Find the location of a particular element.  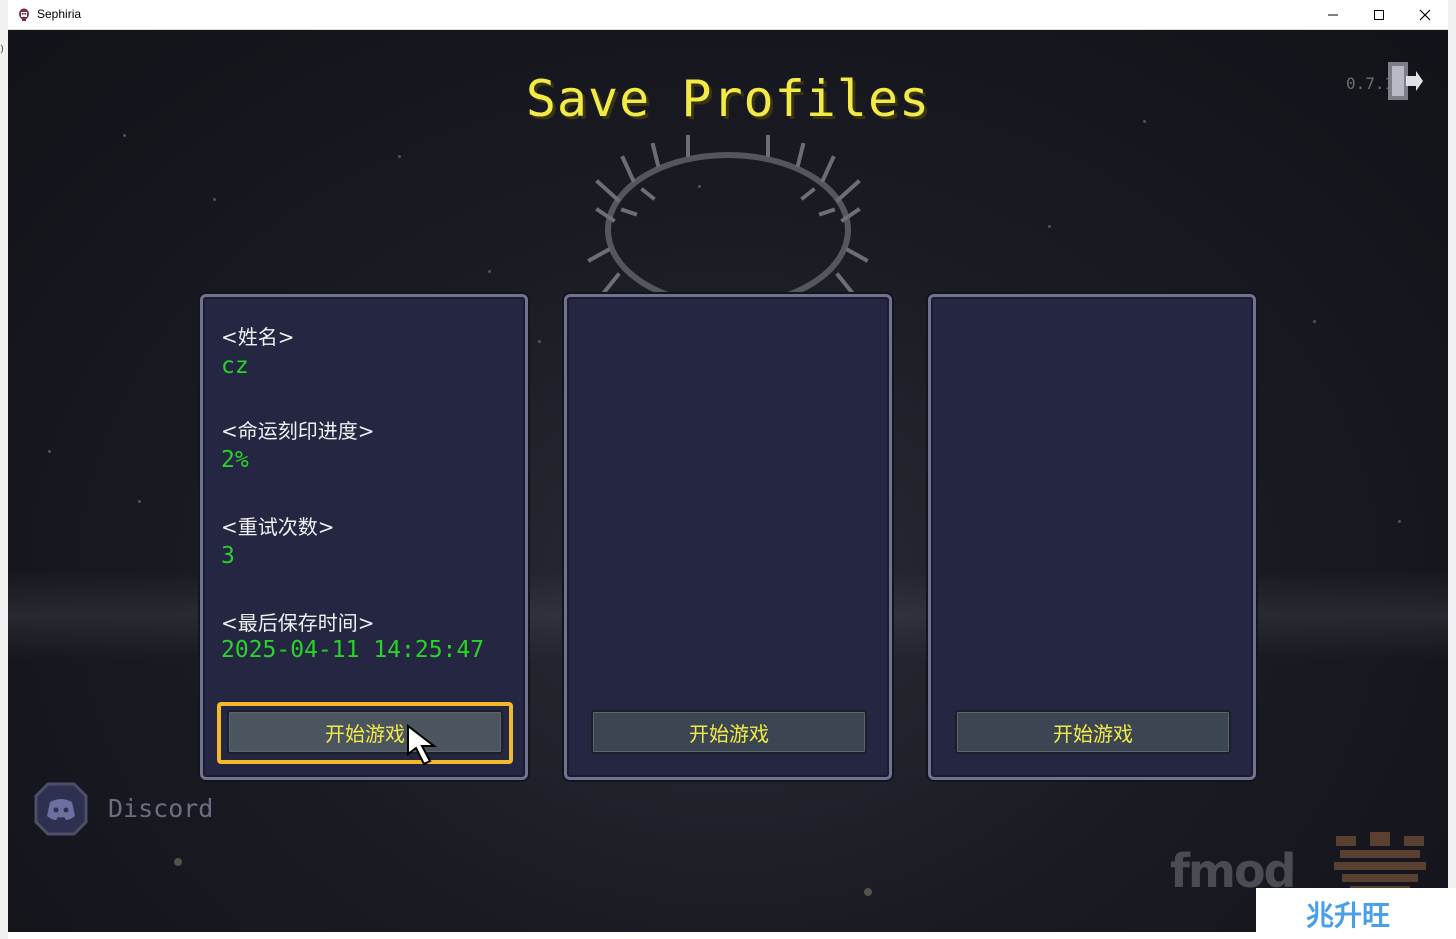

close-button is located at coordinates (1425, 15).